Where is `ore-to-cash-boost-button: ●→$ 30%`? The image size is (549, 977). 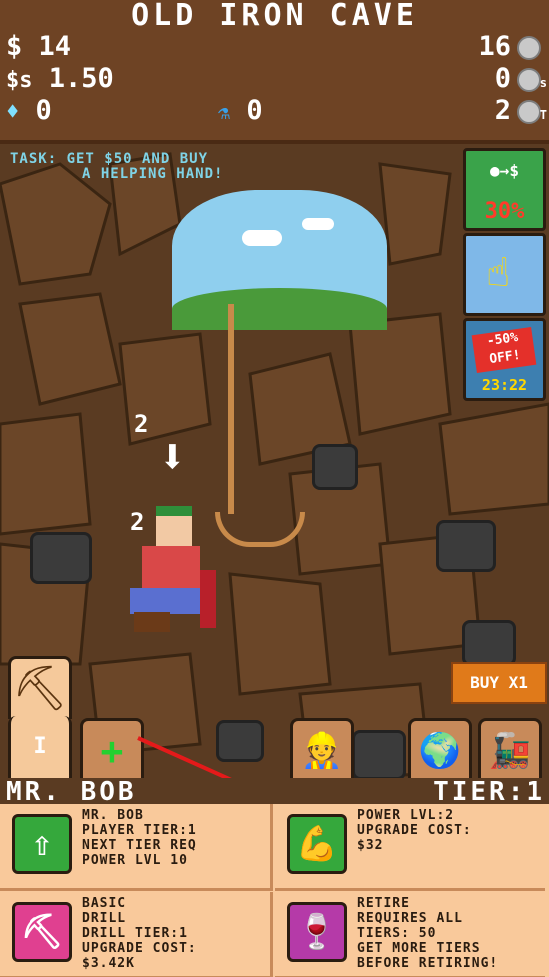 ore-to-cash-boost-button: ●→$ 30% is located at coordinates (504, 189).